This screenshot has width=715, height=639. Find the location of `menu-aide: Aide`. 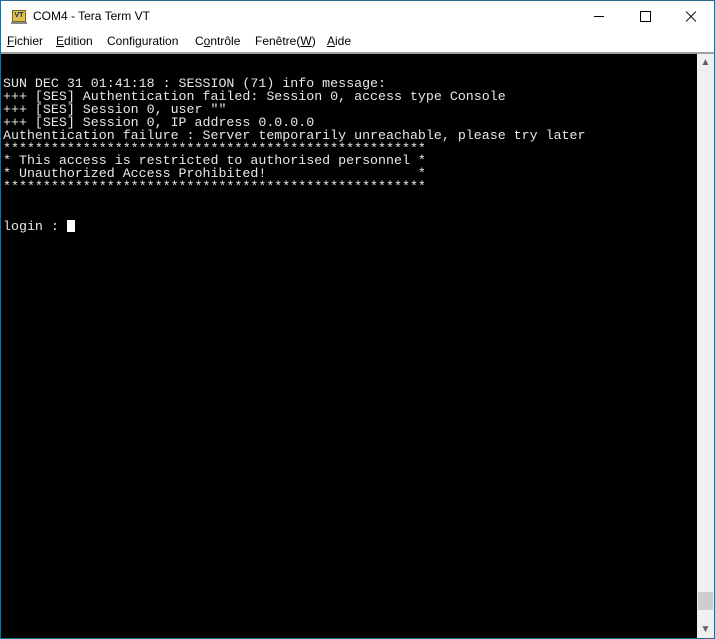

menu-aide: Aide is located at coordinates (339, 41).